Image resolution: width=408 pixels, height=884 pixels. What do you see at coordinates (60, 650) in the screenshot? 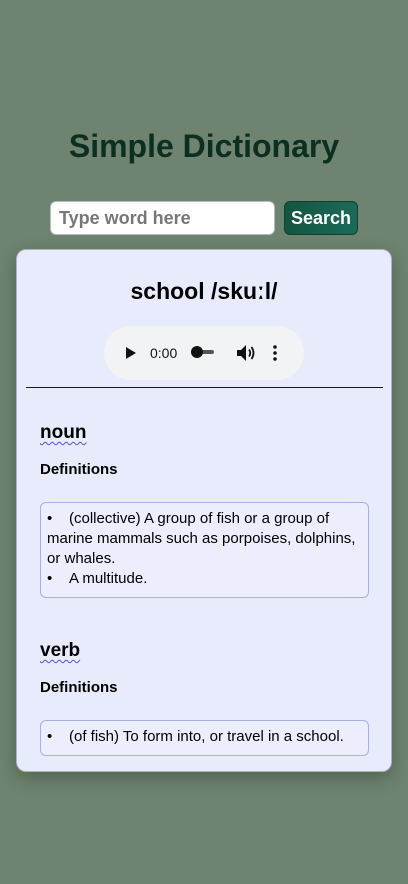
I see `part-of-speech-verb: verb` at bounding box center [60, 650].